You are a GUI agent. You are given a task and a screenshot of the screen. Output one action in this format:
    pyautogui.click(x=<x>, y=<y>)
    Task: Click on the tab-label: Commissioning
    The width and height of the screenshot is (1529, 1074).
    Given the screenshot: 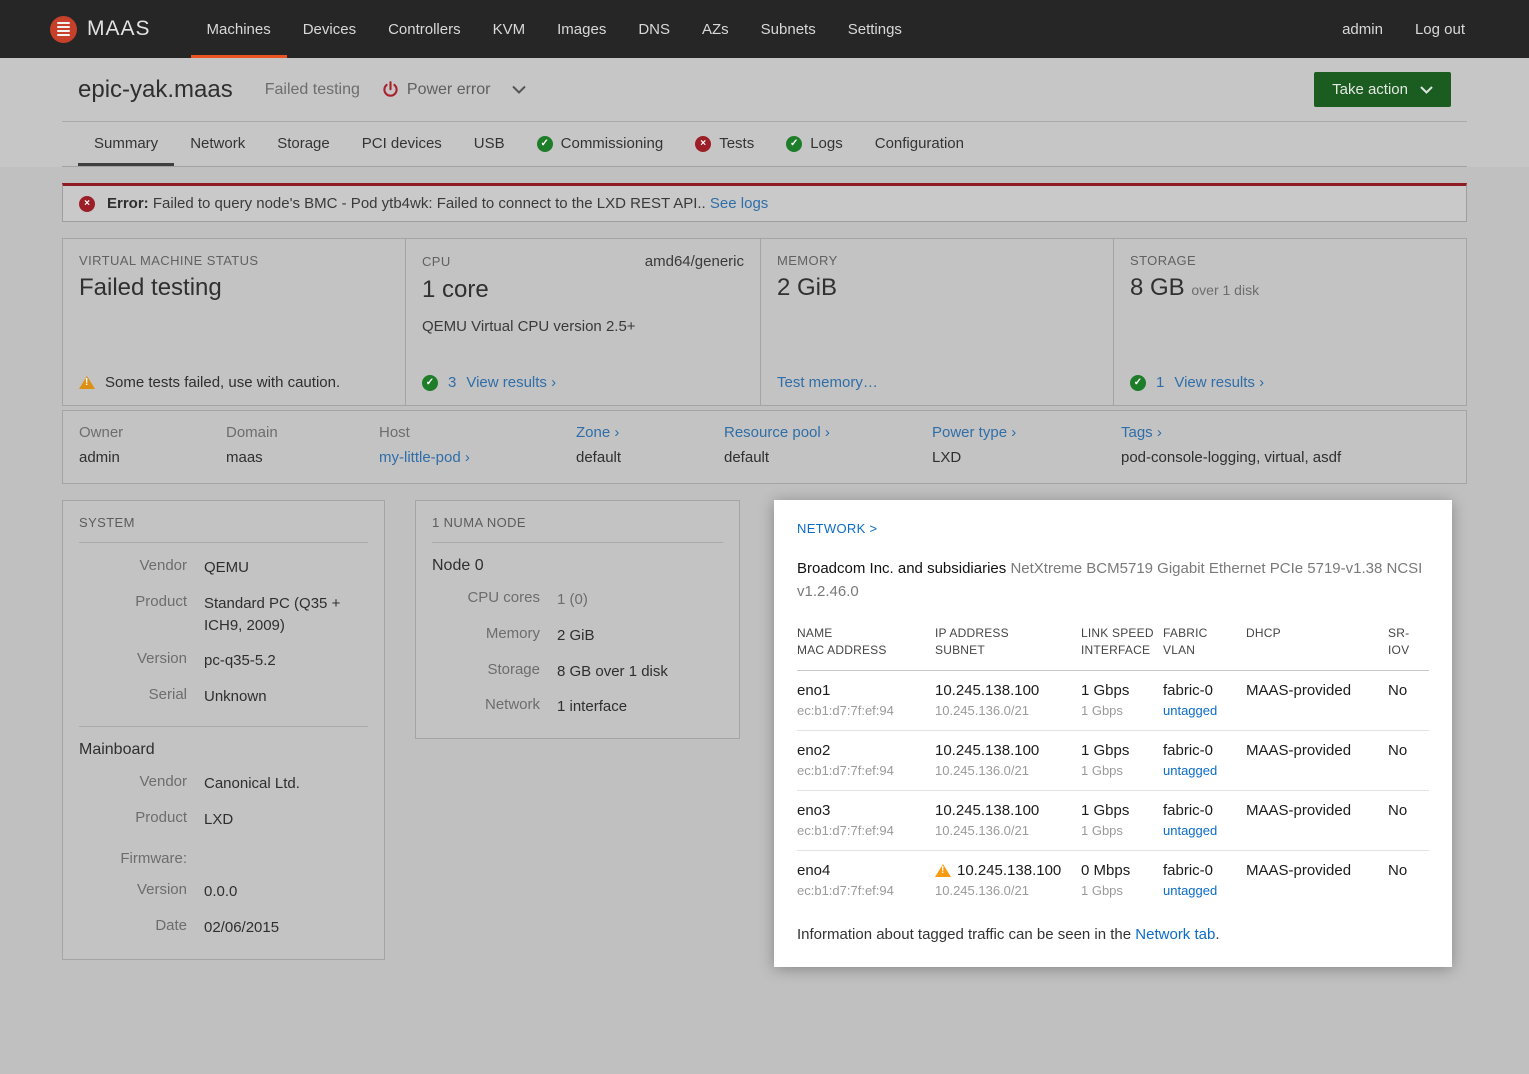 What is the action you would take?
    pyautogui.click(x=612, y=143)
    